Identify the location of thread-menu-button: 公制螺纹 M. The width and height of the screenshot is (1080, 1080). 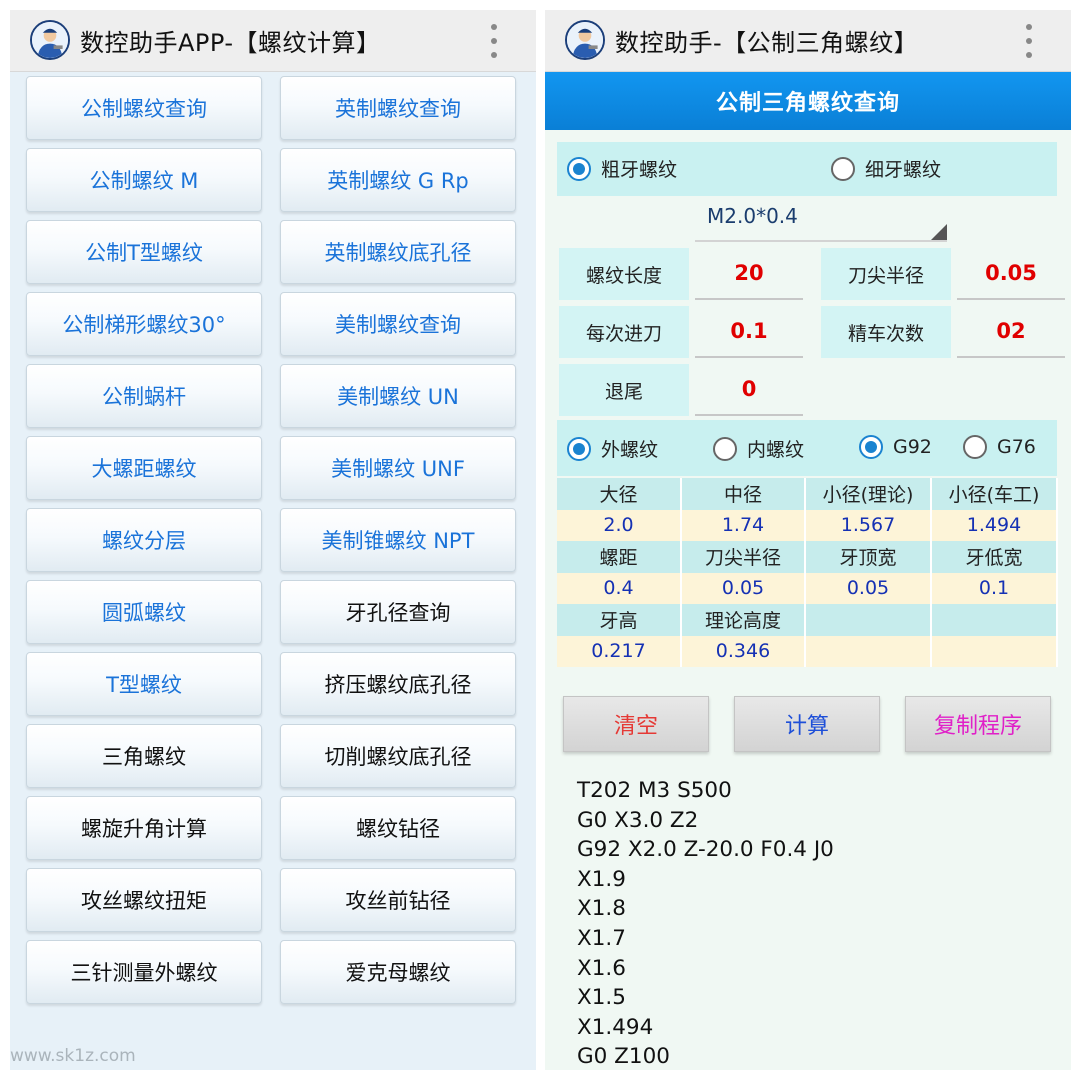
(144, 180).